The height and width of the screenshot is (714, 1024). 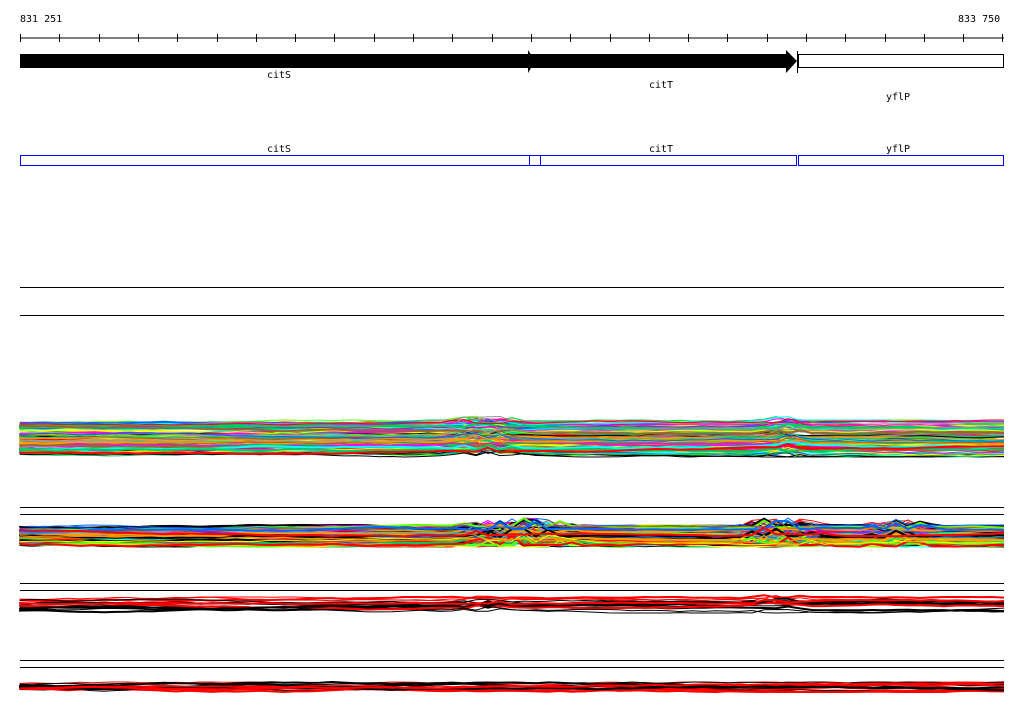 What do you see at coordinates (901, 160) in the screenshot?
I see `annotation-box-yflP` at bounding box center [901, 160].